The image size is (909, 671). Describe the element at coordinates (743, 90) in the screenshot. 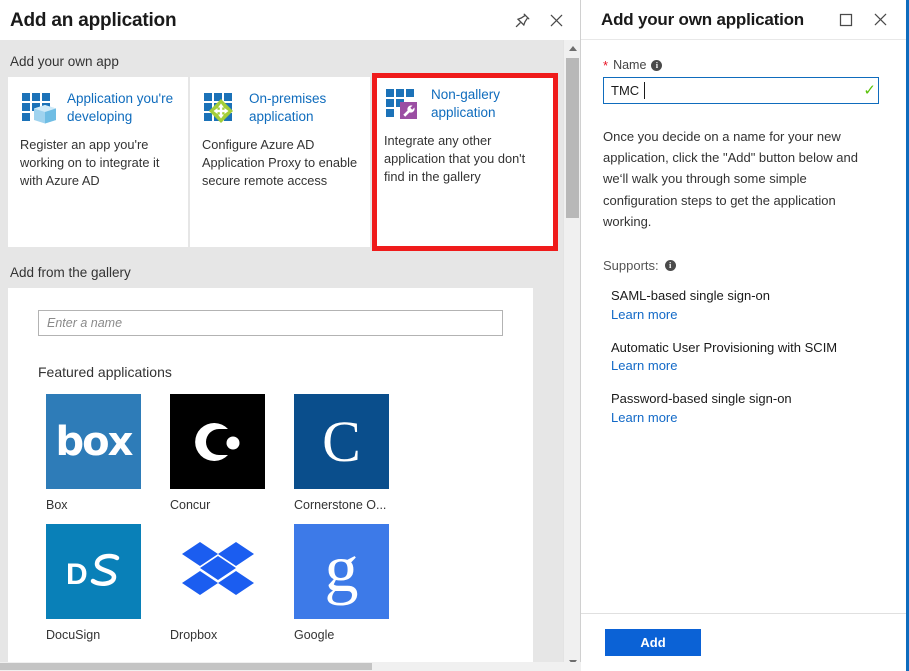

I see `name-input-wrapper: ✓` at that location.